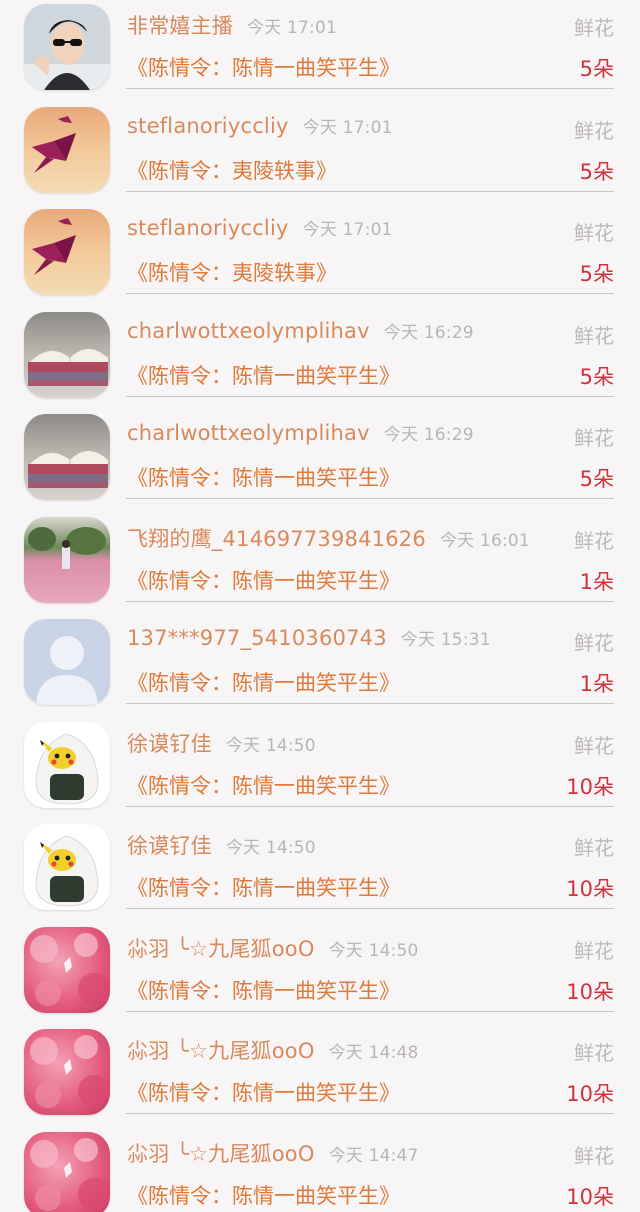 The image size is (640, 1212). I want to click on user-name-line: 尛羽 ╰☆九尾狐ooO 今天 14:47, so click(273, 1153).